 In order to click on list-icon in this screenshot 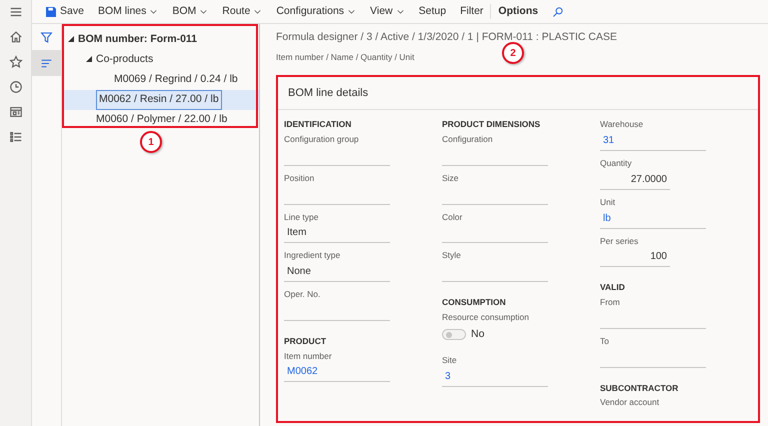, I will do `click(15, 137)`.